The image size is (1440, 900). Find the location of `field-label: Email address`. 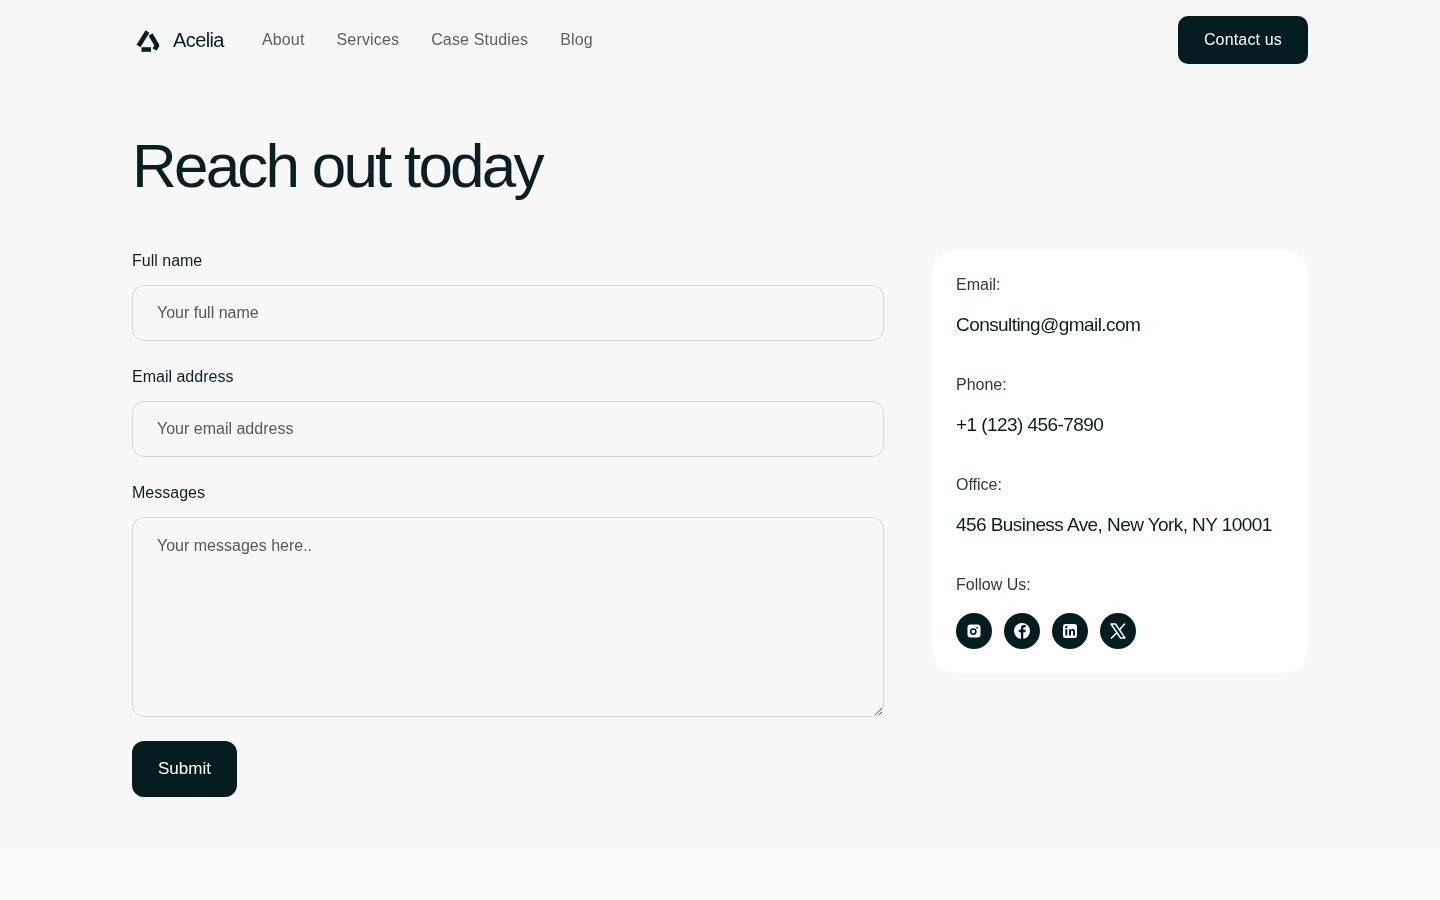

field-label: Email address is located at coordinates (183, 377).